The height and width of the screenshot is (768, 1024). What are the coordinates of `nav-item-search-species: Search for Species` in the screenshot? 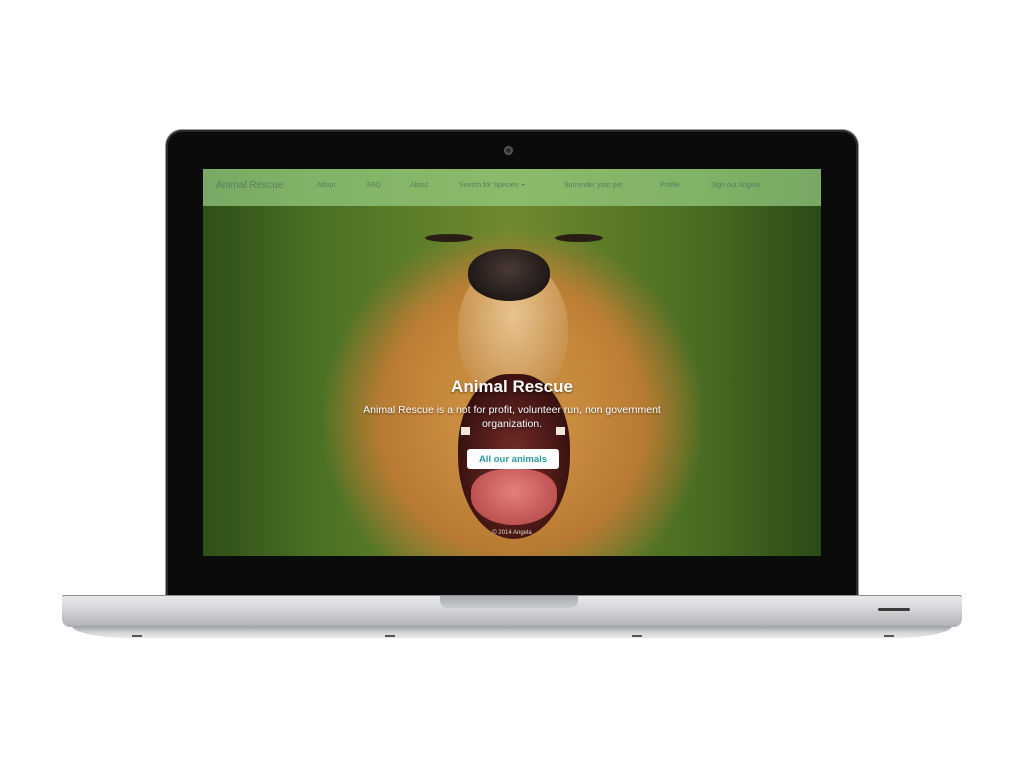 It's located at (492, 185).